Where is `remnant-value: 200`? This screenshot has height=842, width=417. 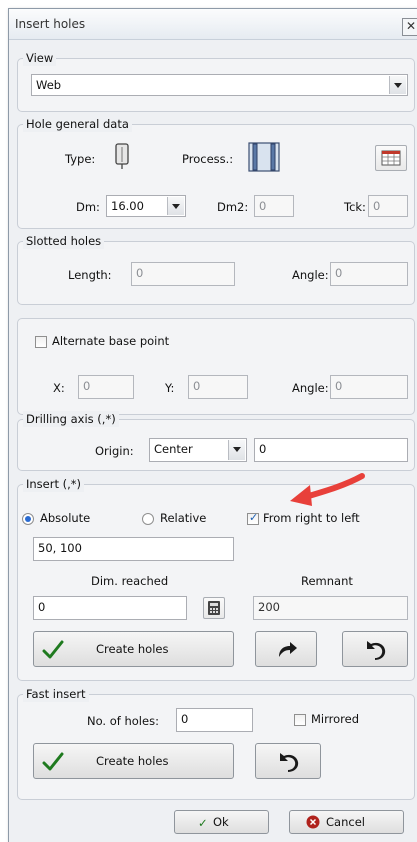 remnant-value: 200 is located at coordinates (269, 607).